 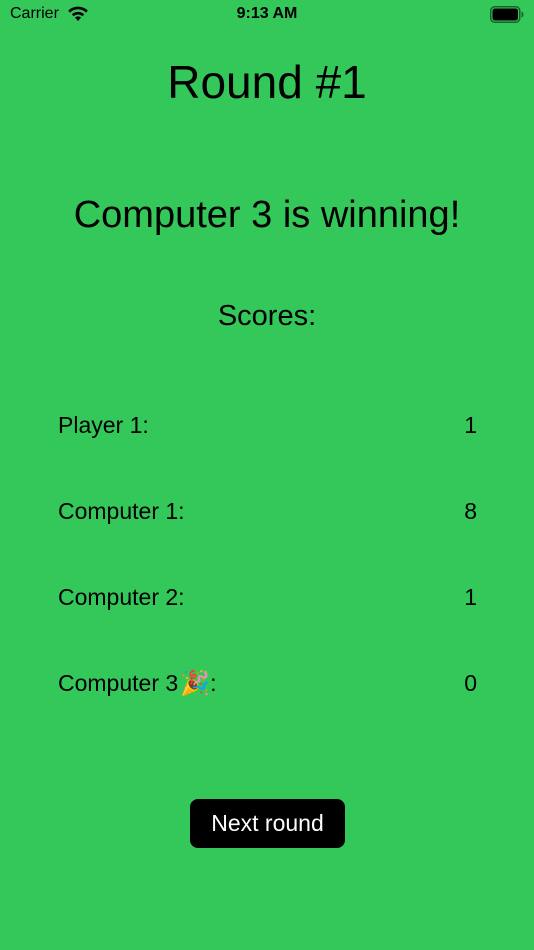 I want to click on score-value: 8, so click(x=470, y=510).